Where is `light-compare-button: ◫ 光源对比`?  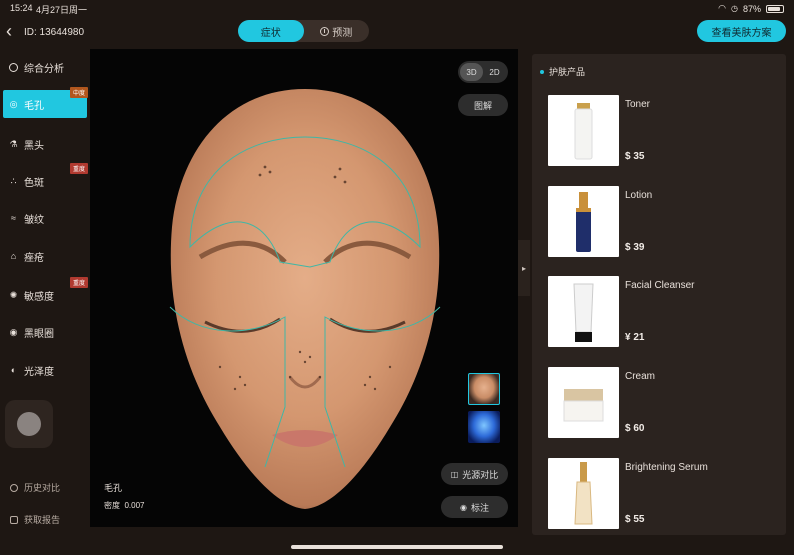 light-compare-button: ◫ 光源对比 is located at coordinates (474, 474).